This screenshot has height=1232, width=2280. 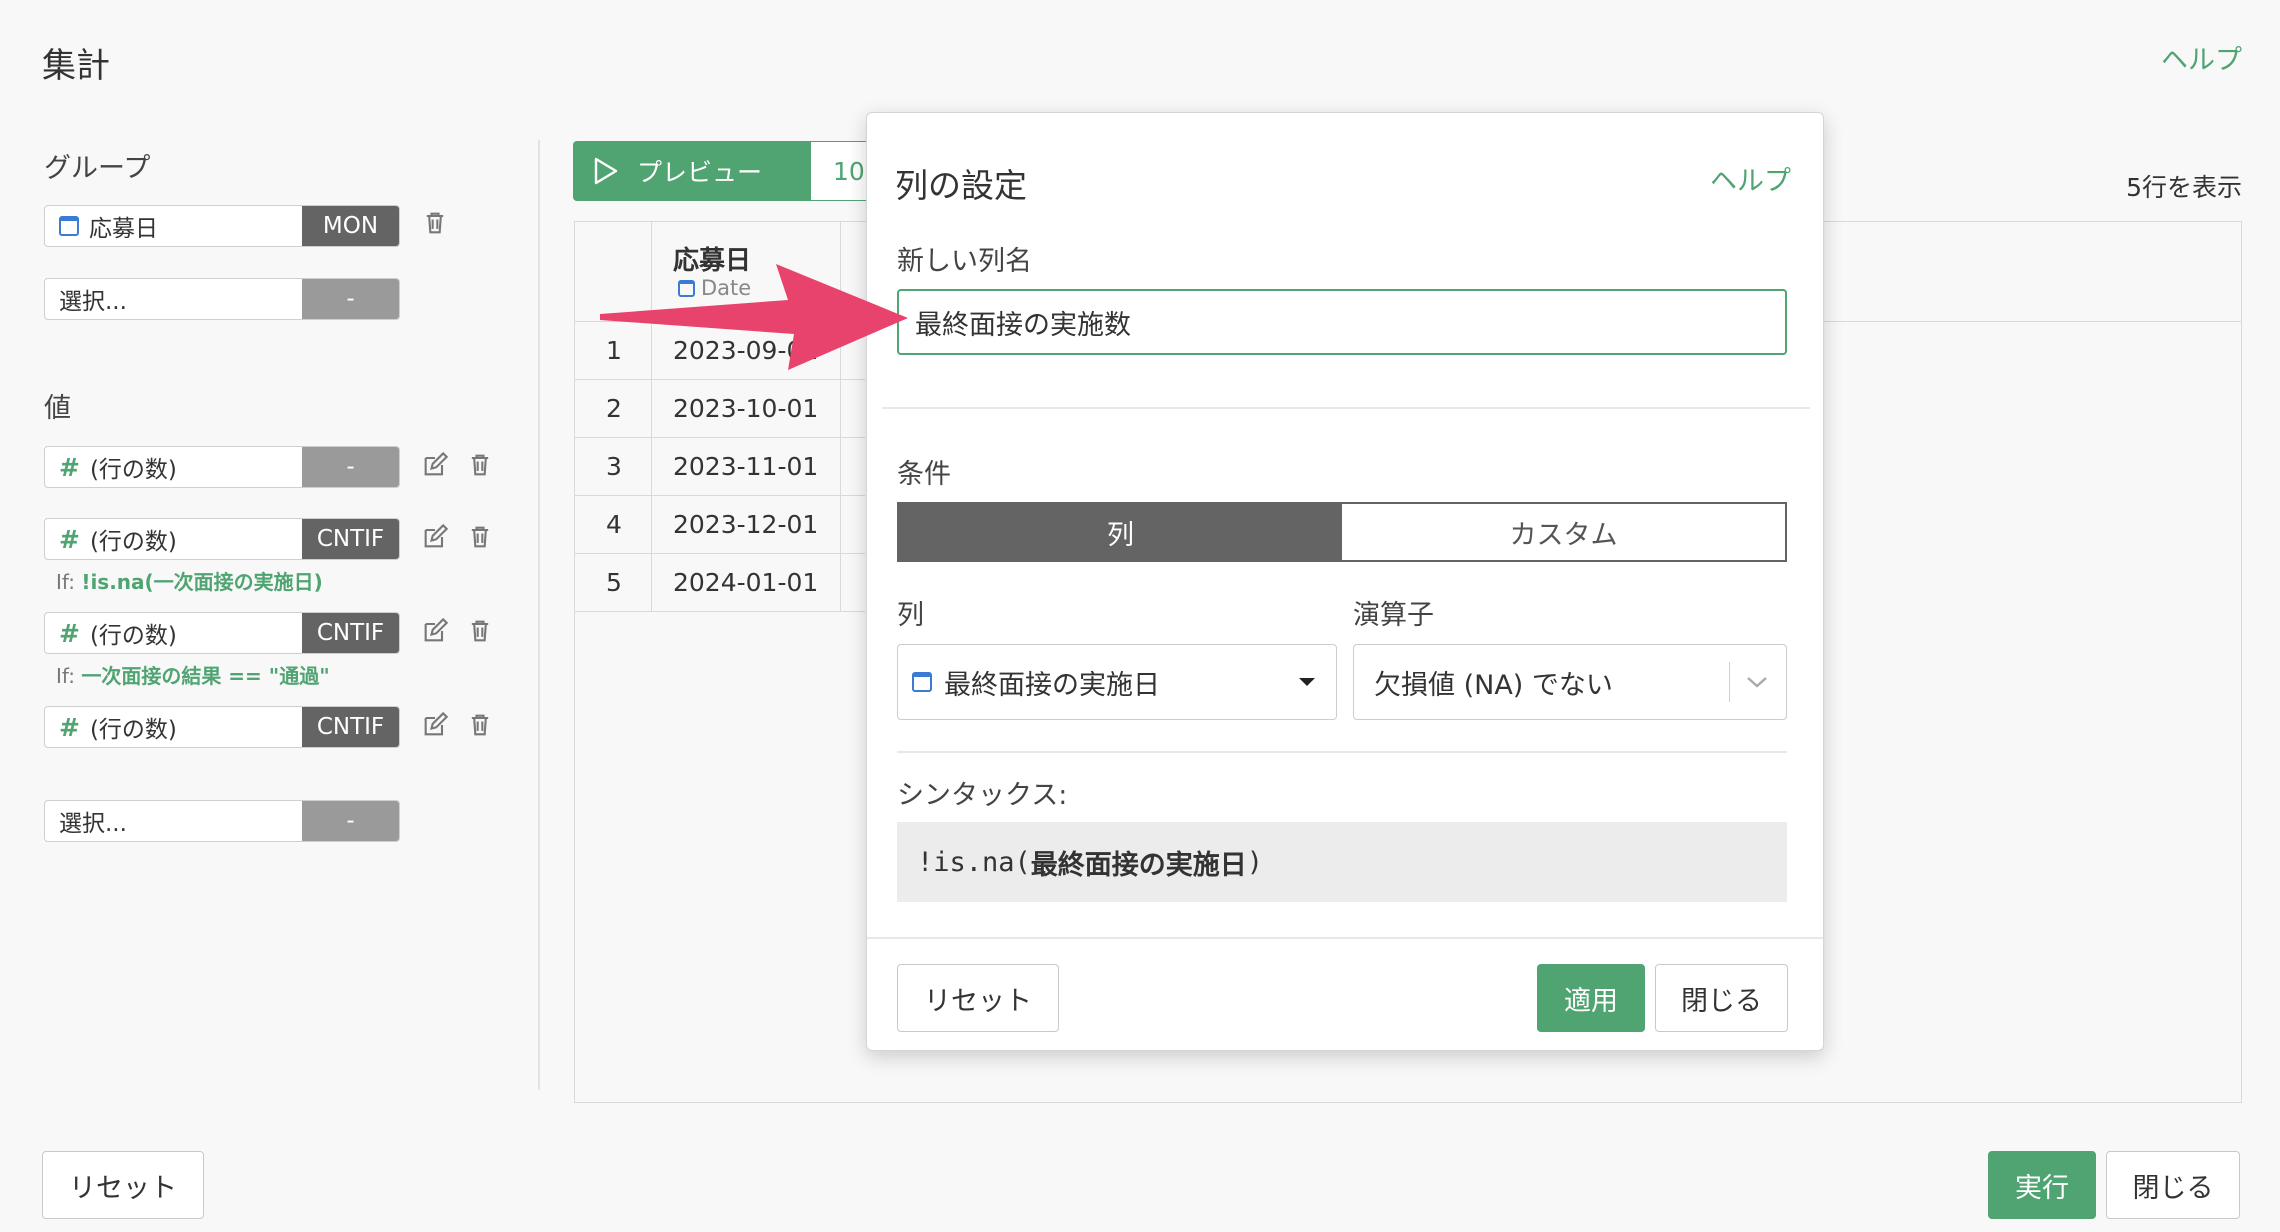 I want to click on value-pill: # (行の数) -, so click(x=222, y=467).